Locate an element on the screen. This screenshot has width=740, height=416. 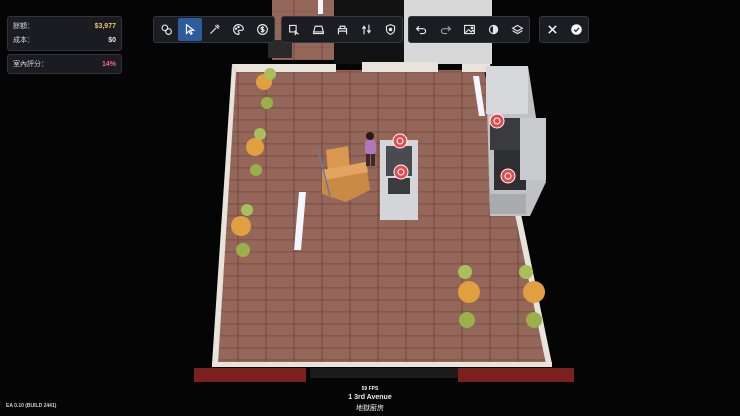
place-icon is located at coordinates (293, 30).